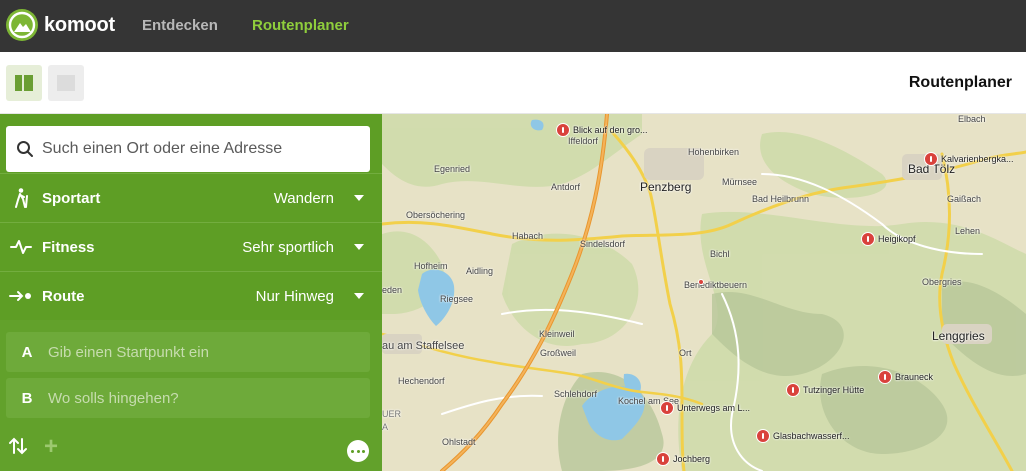 Image resolution: width=1026 pixels, height=471 pixels. What do you see at coordinates (192, 149) in the screenshot?
I see `search-input` at bounding box center [192, 149].